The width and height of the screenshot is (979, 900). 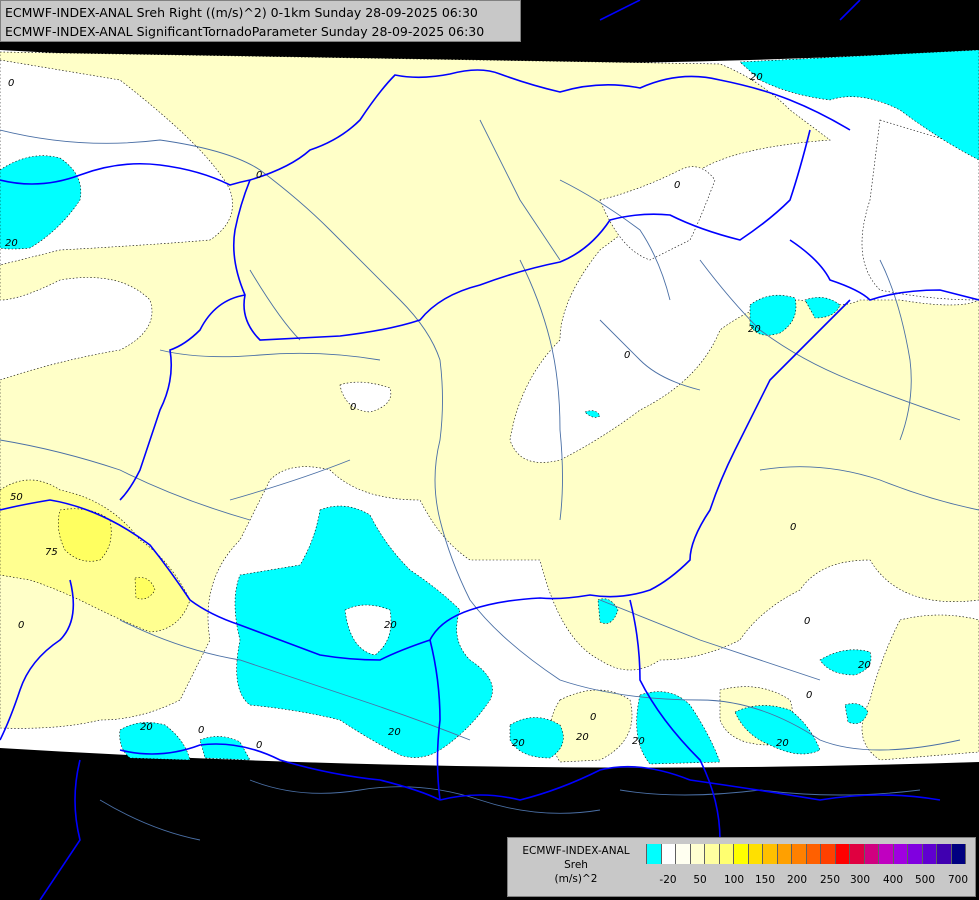 What do you see at coordinates (700, 880) in the screenshot?
I see `legend-tick-label: 50` at bounding box center [700, 880].